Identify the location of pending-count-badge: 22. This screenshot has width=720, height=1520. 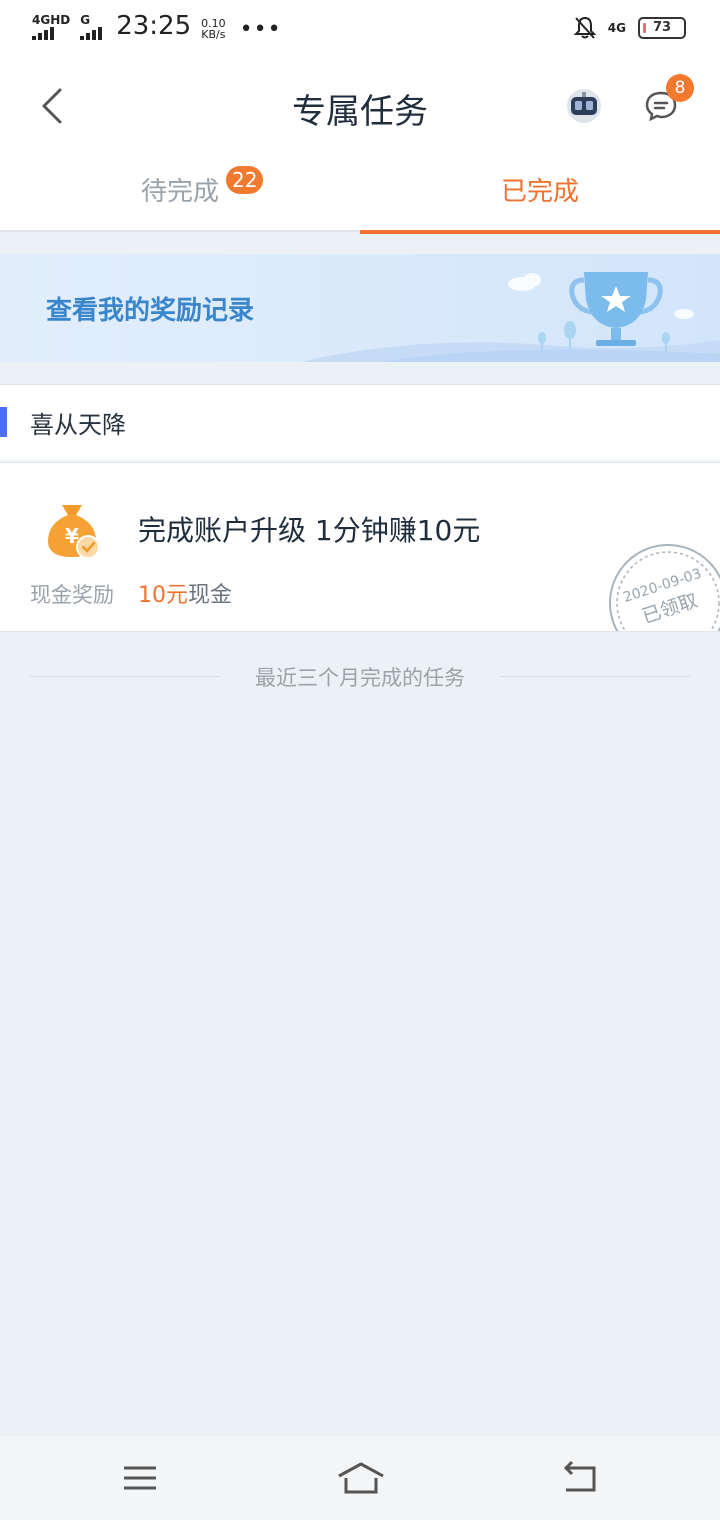
(245, 180).